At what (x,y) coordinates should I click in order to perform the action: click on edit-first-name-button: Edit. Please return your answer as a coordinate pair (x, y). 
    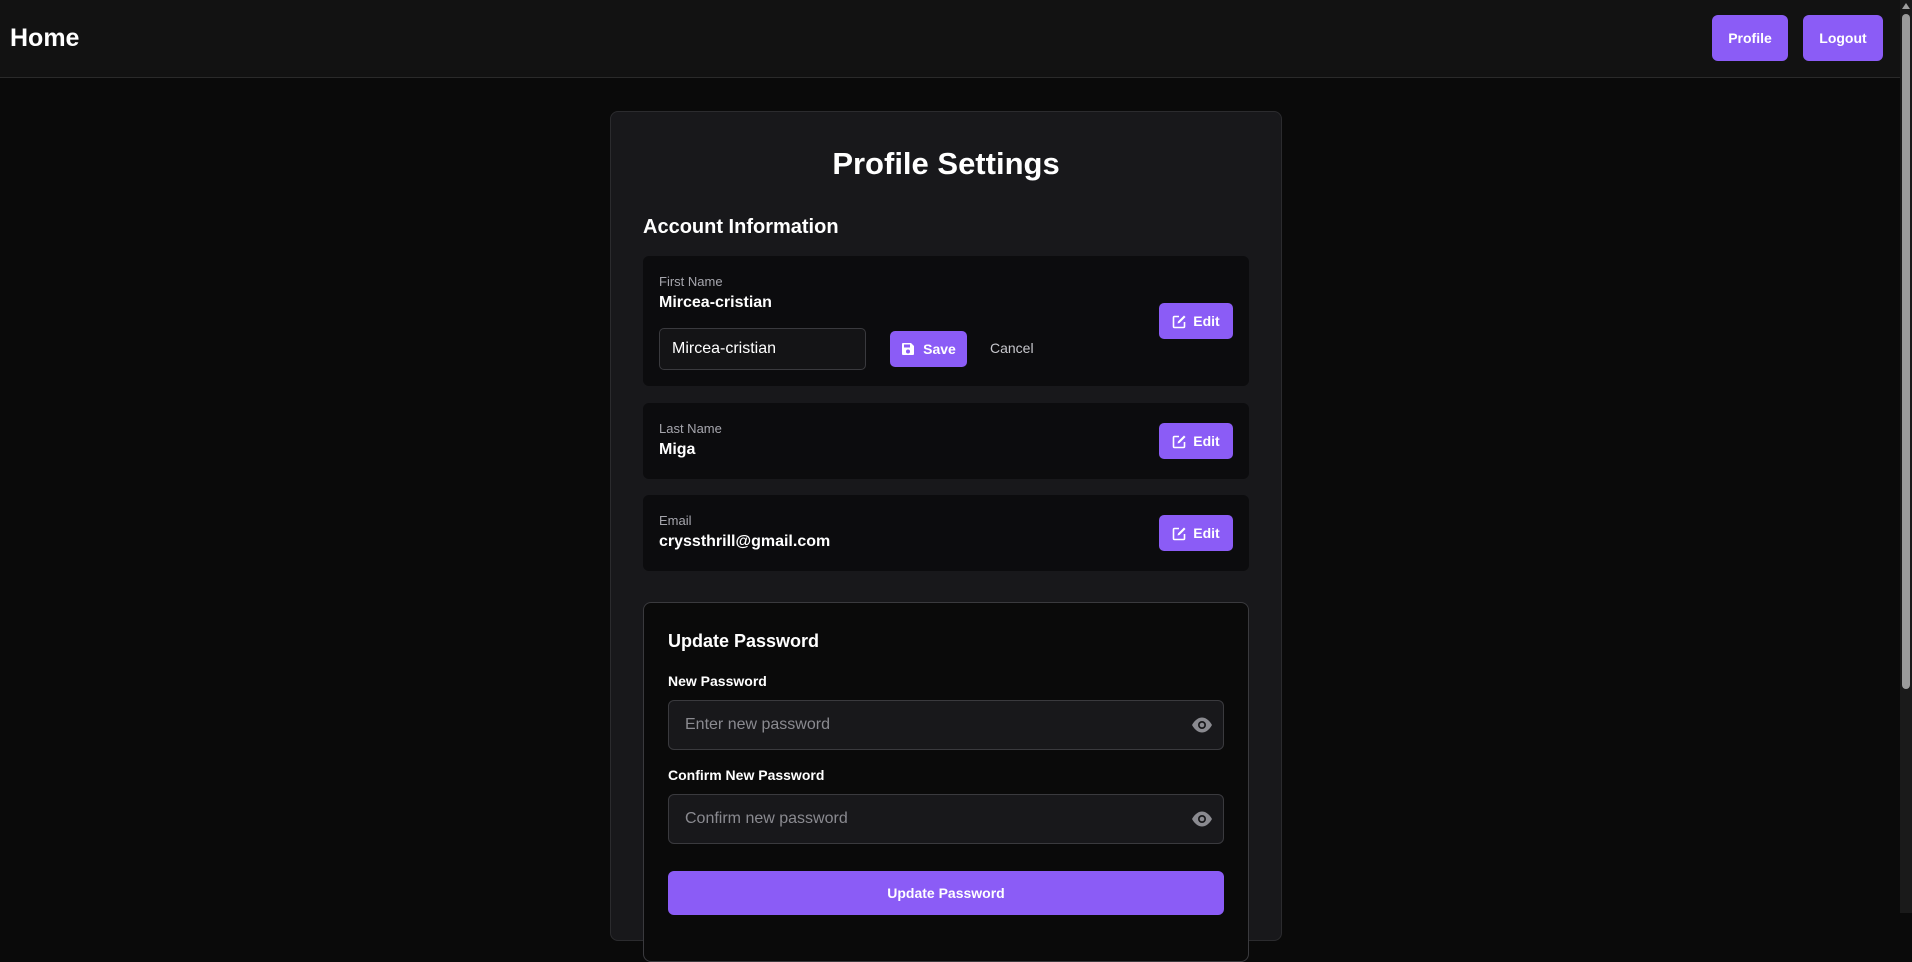
    Looking at the image, I should click on (1196, 321).